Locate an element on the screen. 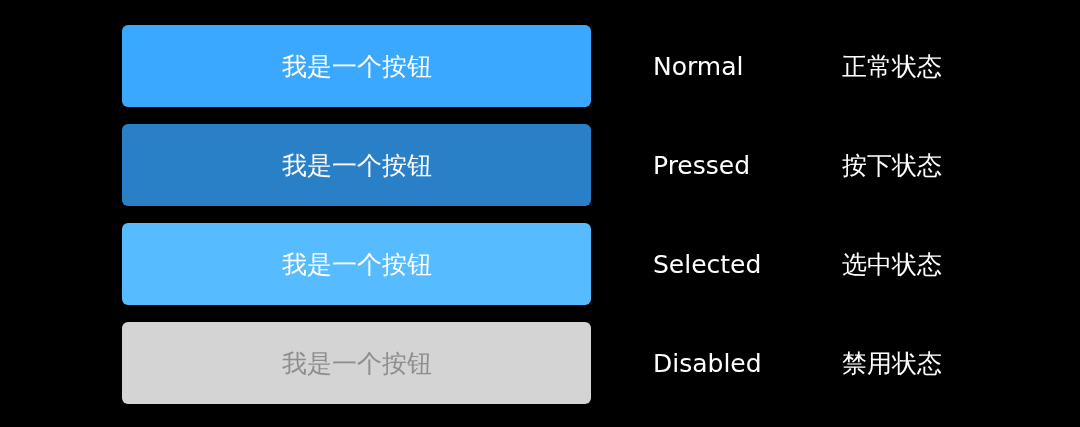 This screenshot has width=1080, height=427. state-label: Disabled is located at coordinates (708, 363).